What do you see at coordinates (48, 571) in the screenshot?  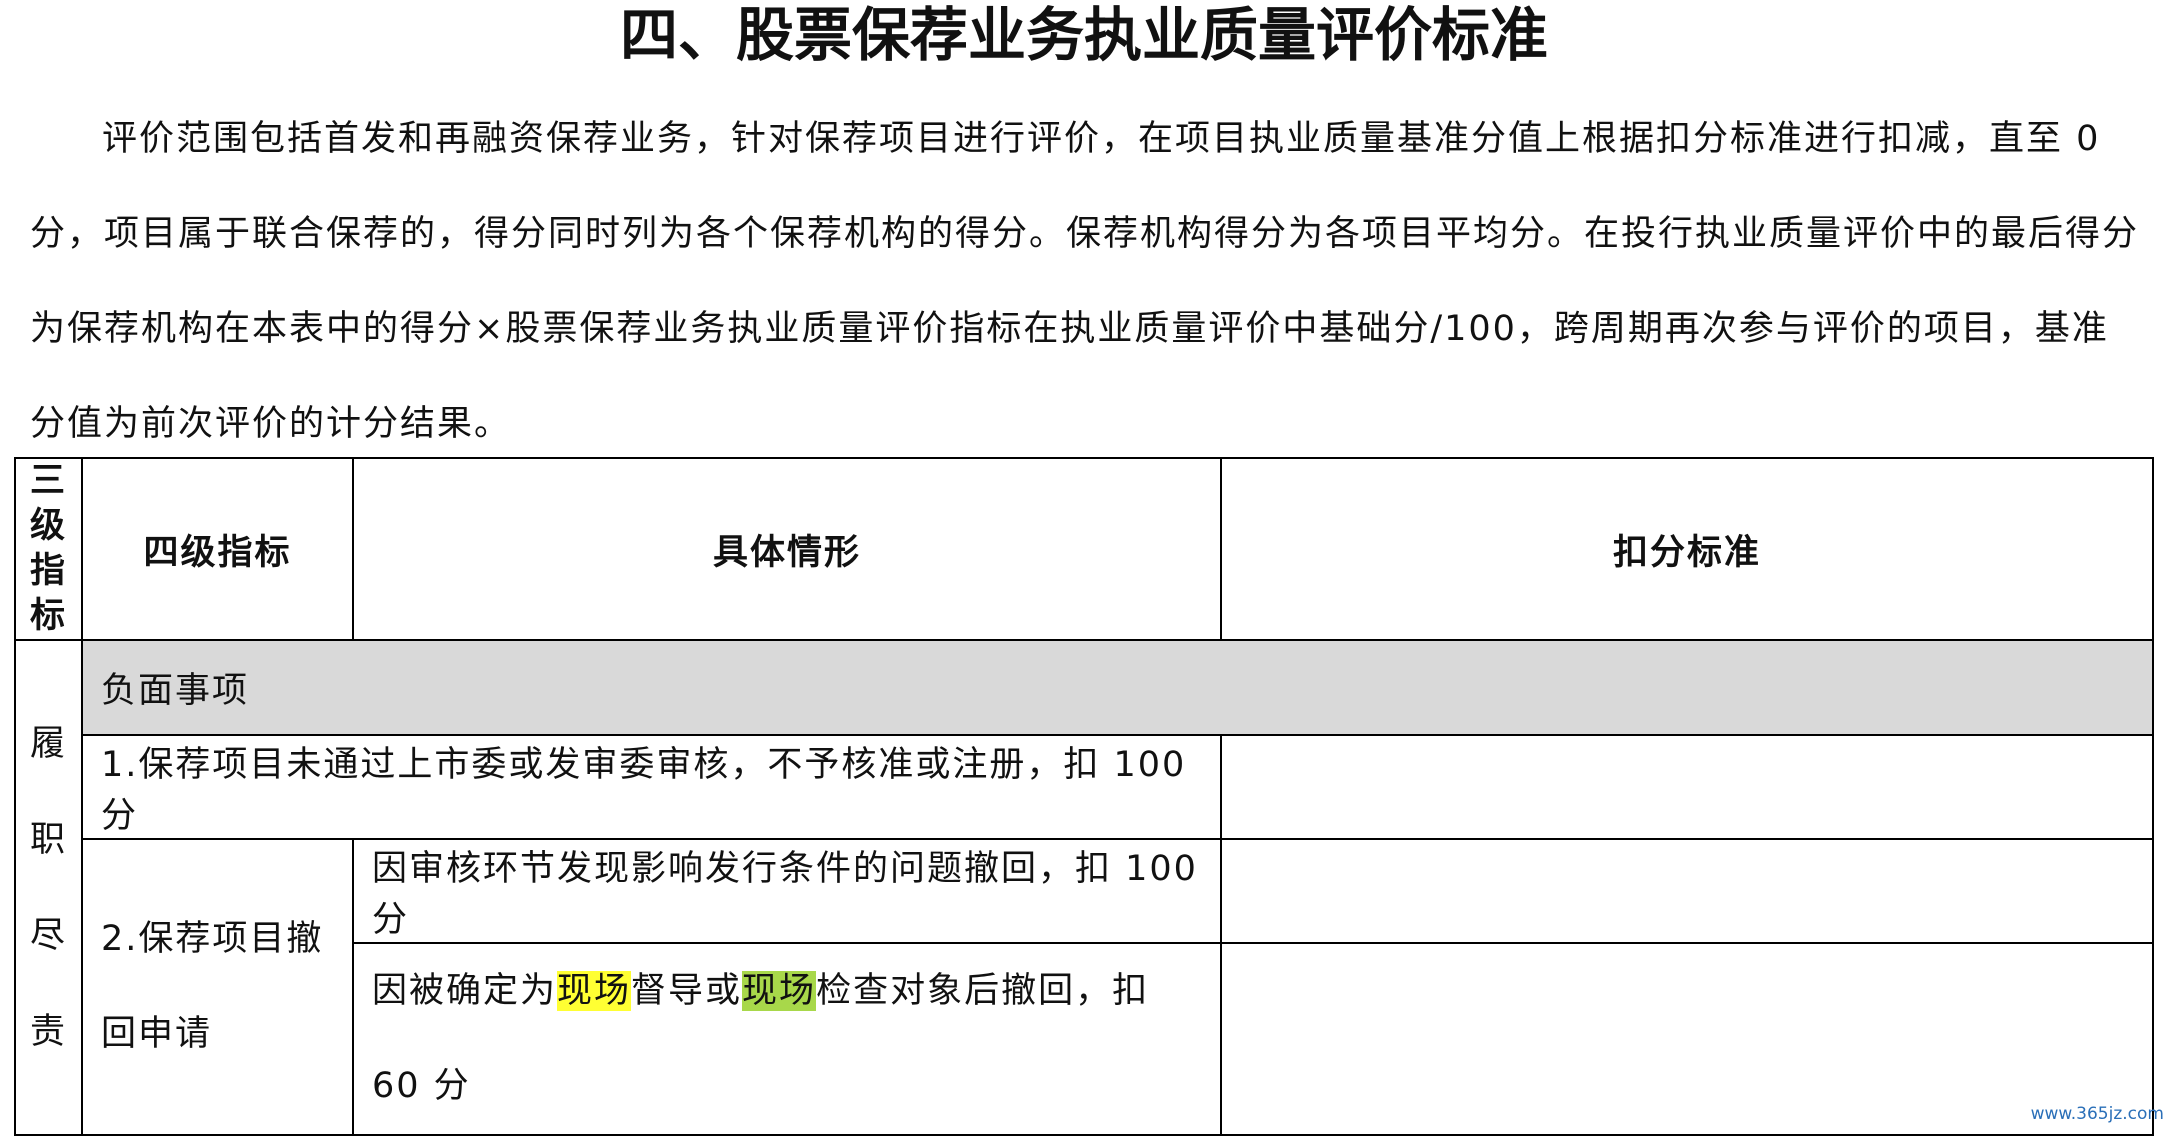 I see `header-level3-char: 指` at bounding box center [48, 571].